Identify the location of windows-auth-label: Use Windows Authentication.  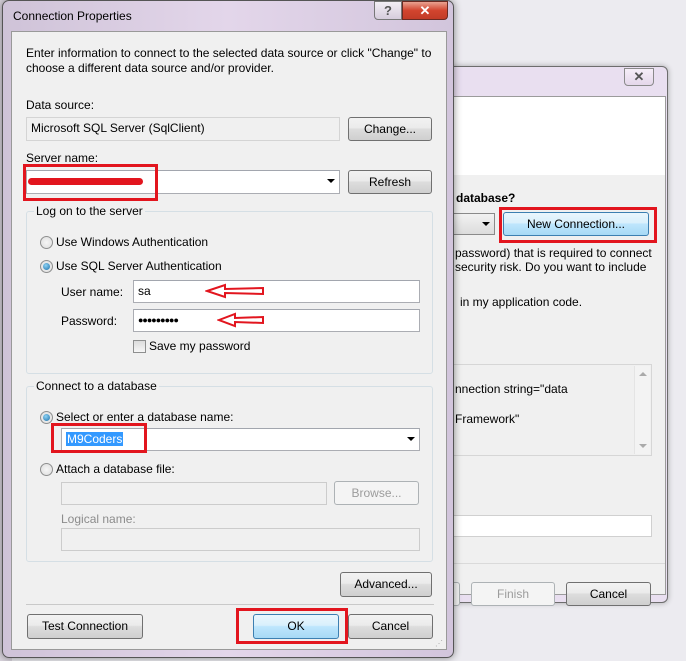
(132, 242).